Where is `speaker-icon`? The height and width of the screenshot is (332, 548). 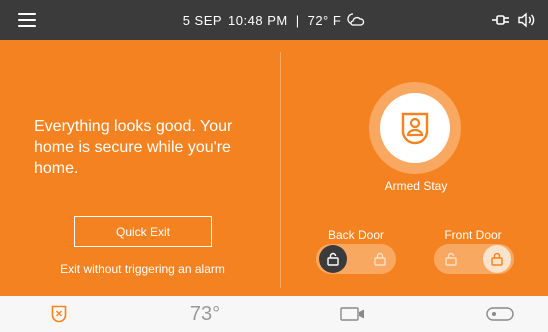
speaker-icon is located at coordinates (527, 20).